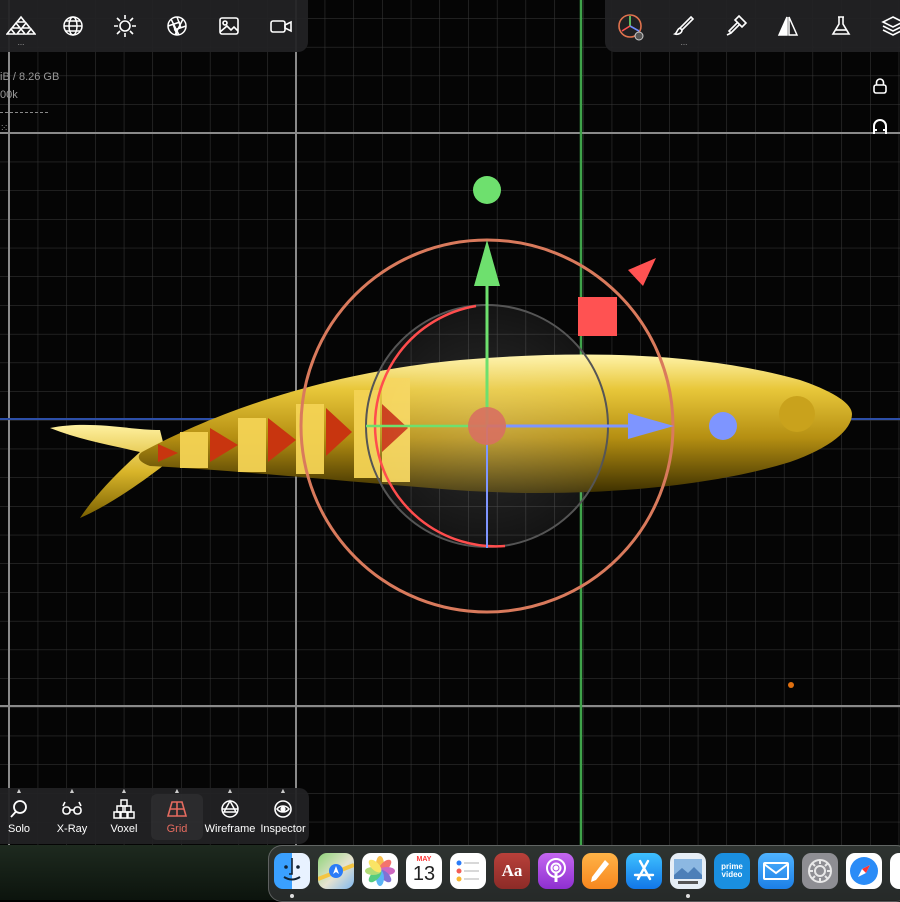  Describe the element at coordinates (4, 129) in the screenshot. I see `stats-expand-icon: ⁙` at that location.